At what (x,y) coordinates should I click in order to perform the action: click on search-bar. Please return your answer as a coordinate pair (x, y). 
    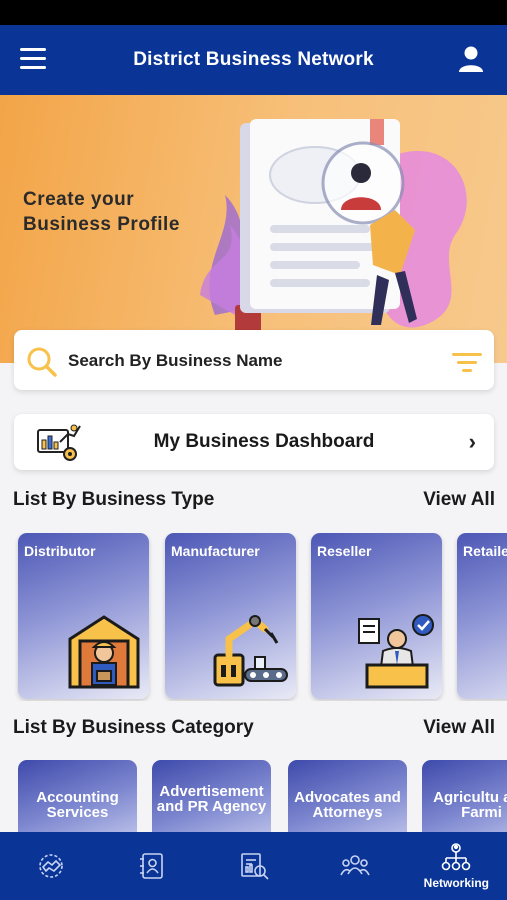
    Looking at the image, I should click on (254, 360).